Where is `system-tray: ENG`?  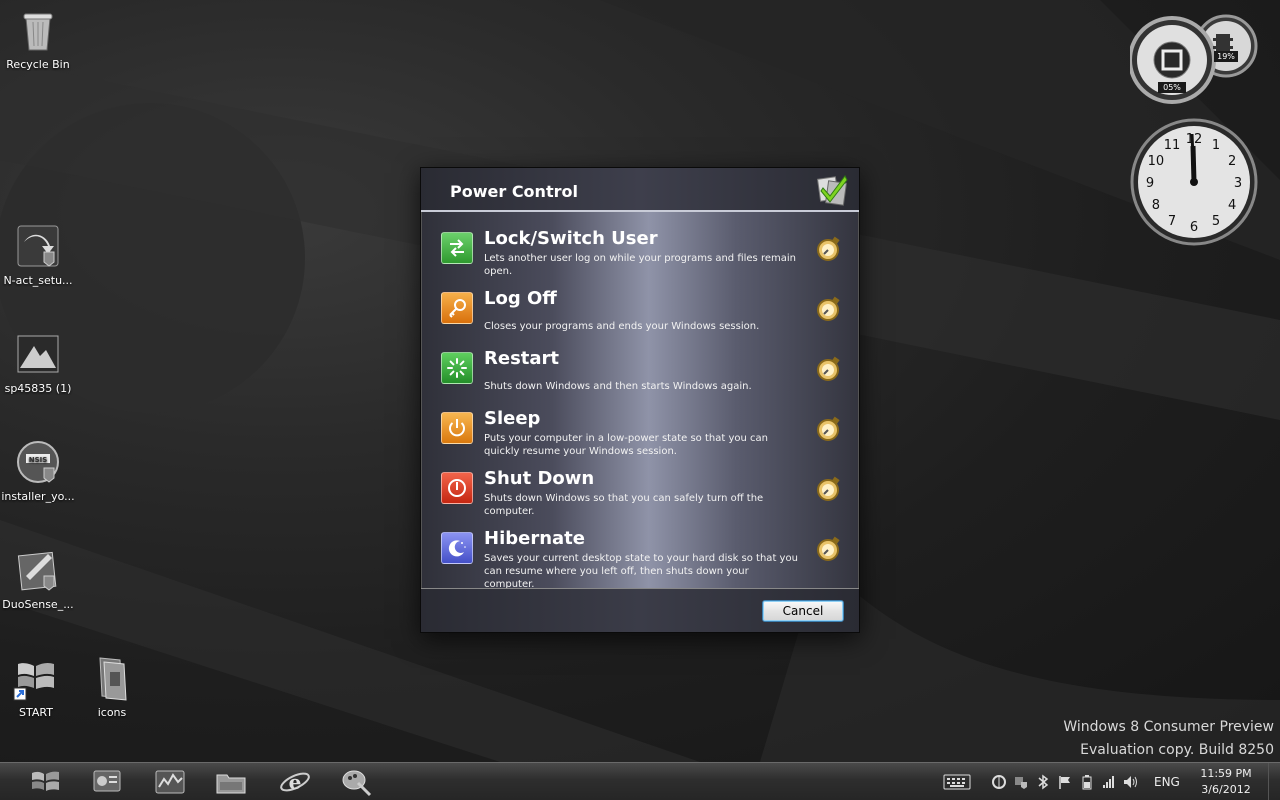
system-tray: ENG is located at coordinates (1067, 781).